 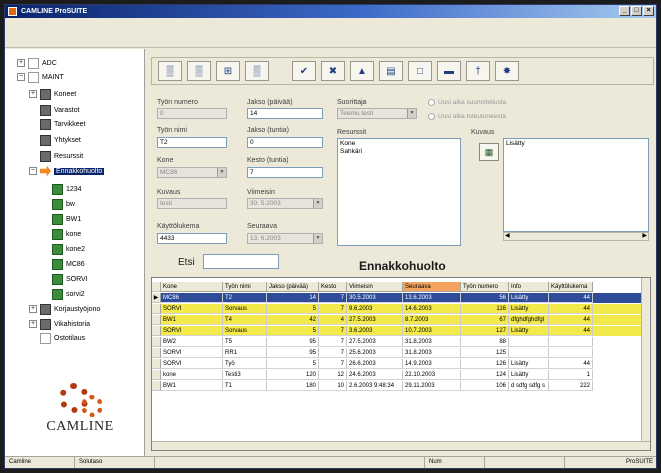 What do you see at coordinates (485, 287) in the screenshot?
I see `column-header: Työn numero` at bounding box center [485, 287].